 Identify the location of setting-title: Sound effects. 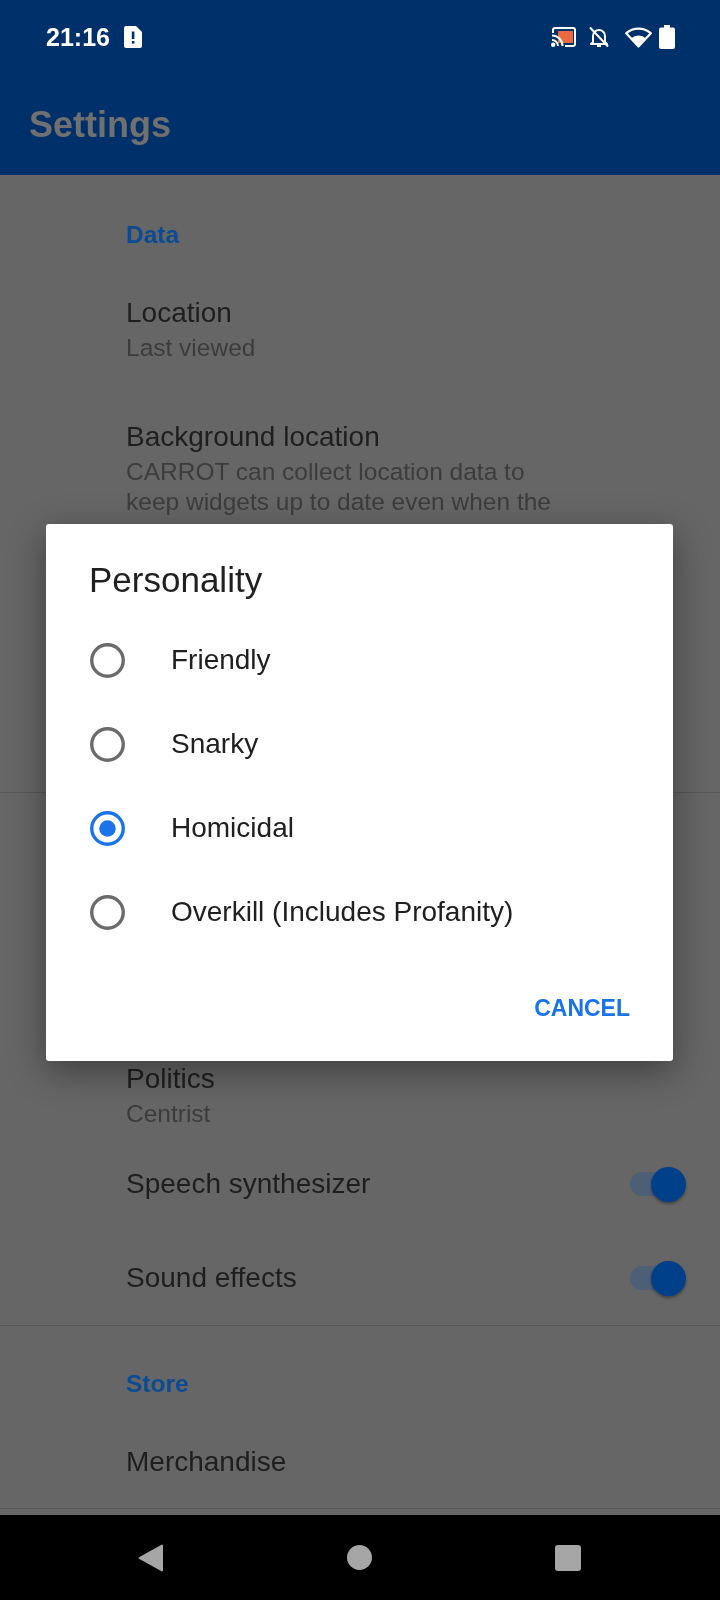
(211, 1278).